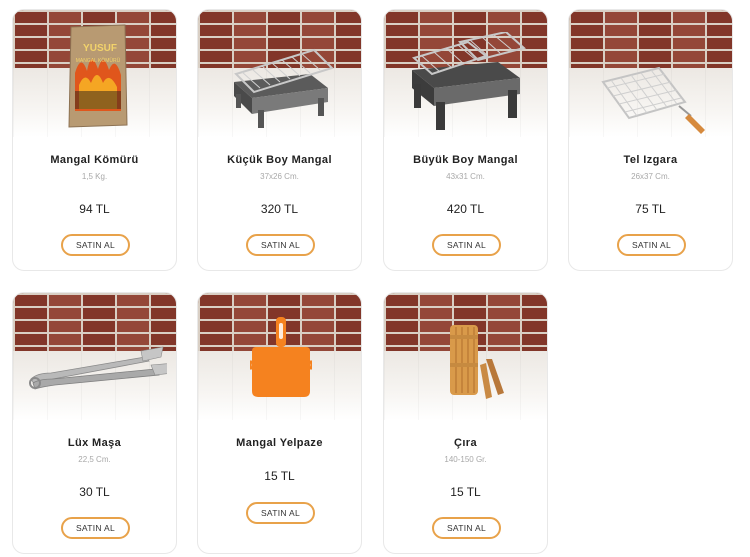  Describe the element at coordinates (650, 176) in the screenshot. I see `product-size: 26x37 Cm.` at that location.